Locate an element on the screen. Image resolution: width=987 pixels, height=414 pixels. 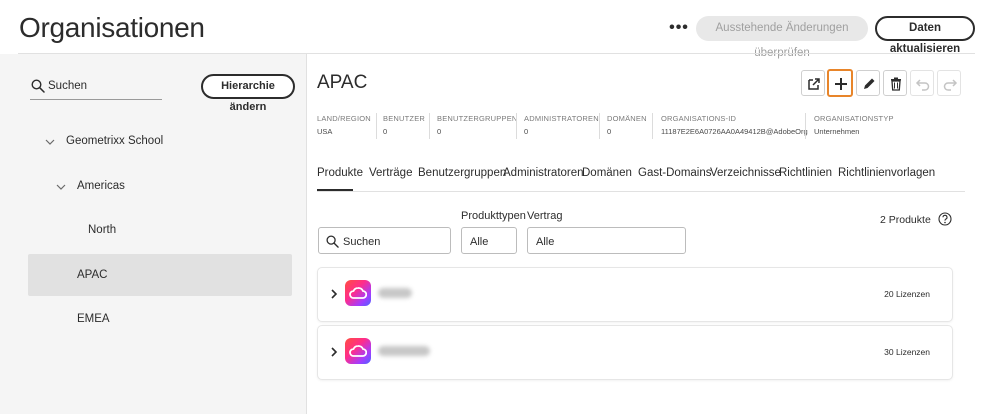
redo-icon is located at coordinates (950, 85).